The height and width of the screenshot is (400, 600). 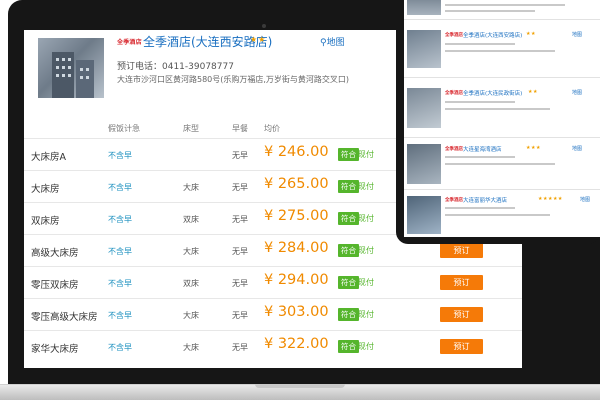 What do you see at coordinates (55, 348) in the screenshot?
I see `room-name: 家华大床房` at bounding box center [55, 348].